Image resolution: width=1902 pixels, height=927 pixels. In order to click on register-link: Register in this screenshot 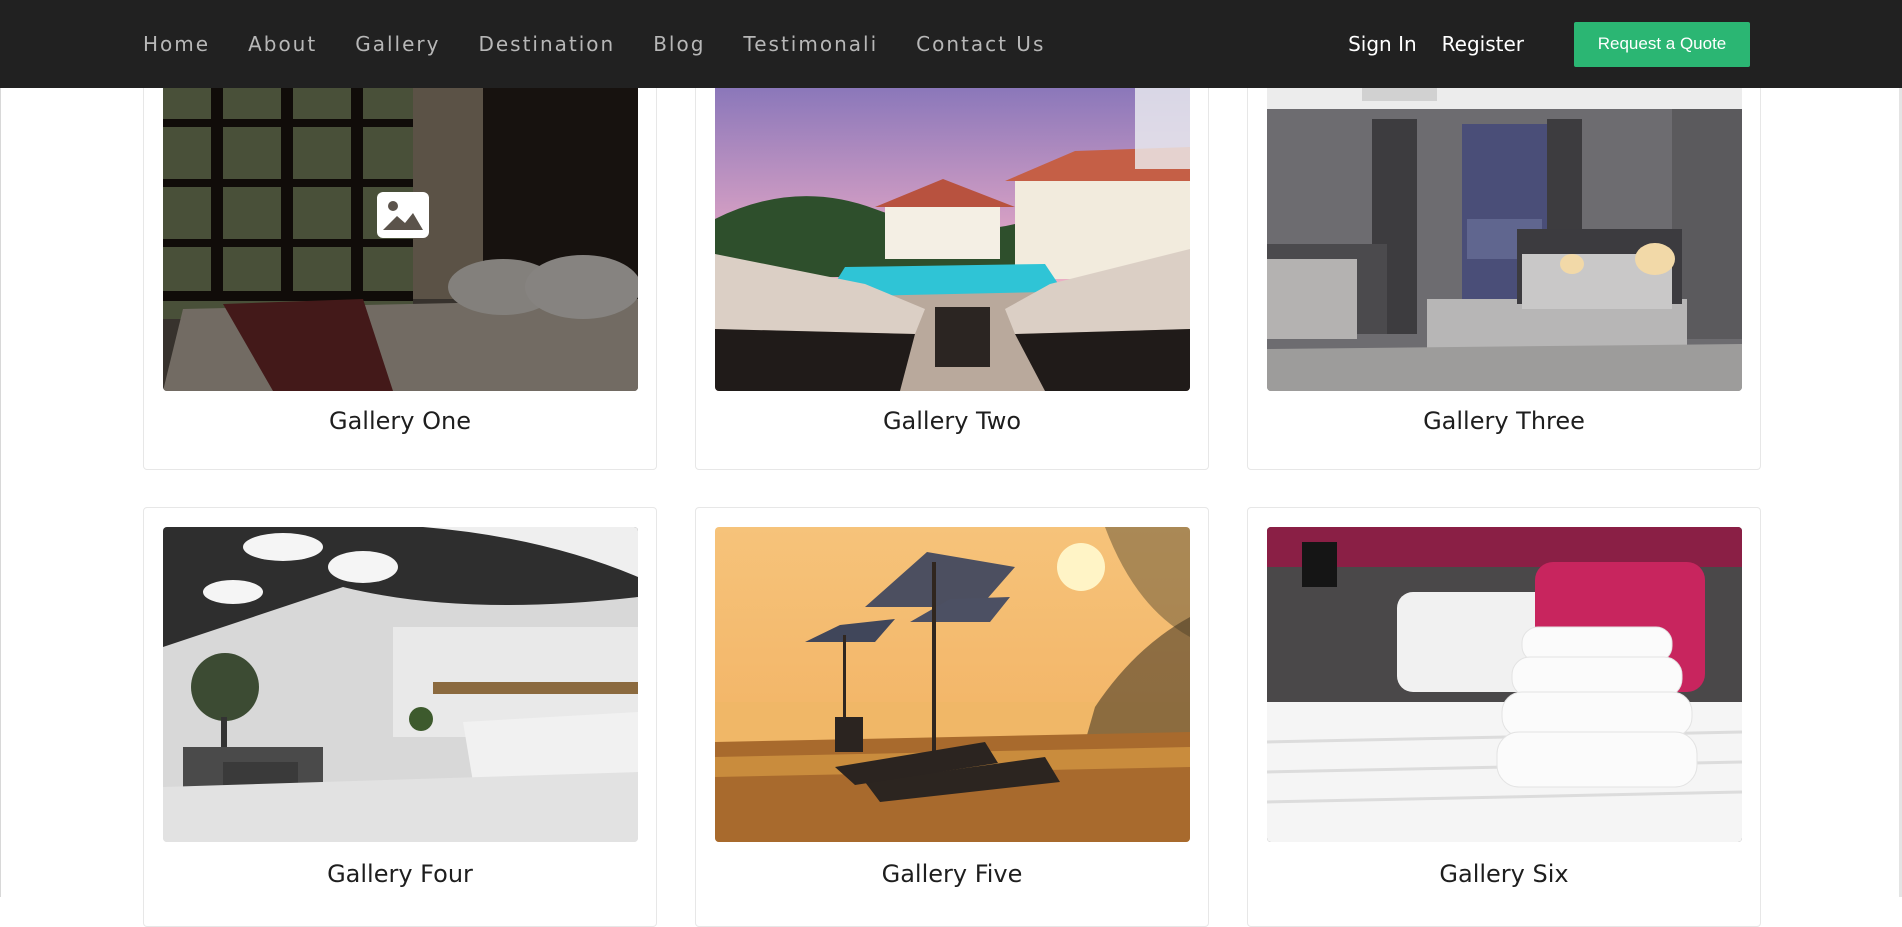, I will do `click(1483, 44)`.